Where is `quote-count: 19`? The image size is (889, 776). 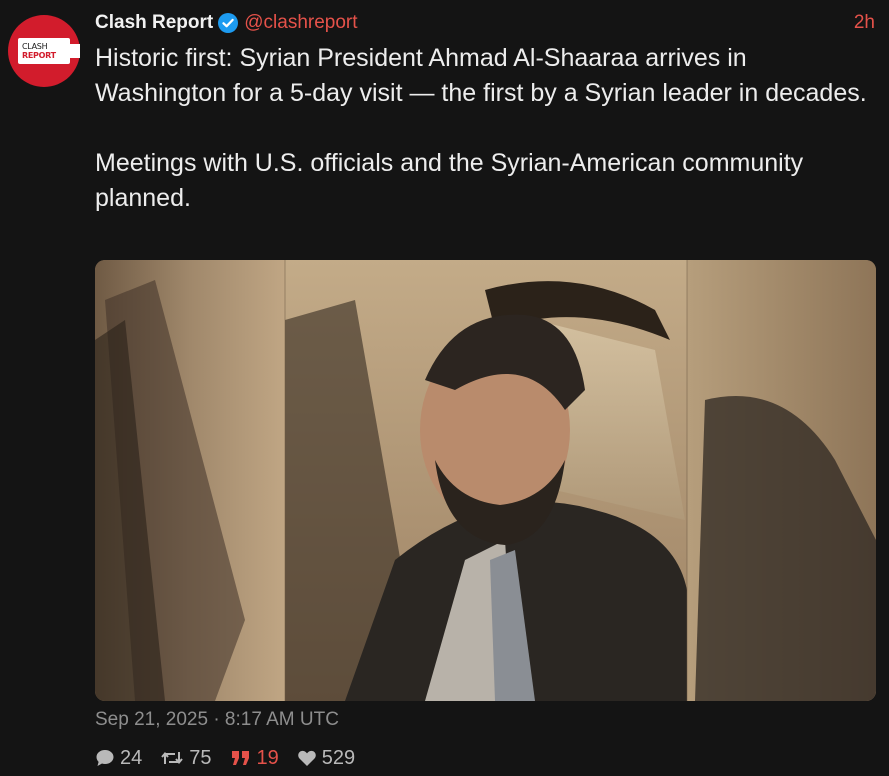
quote-count: 19 is located at coordinates (267, 757).